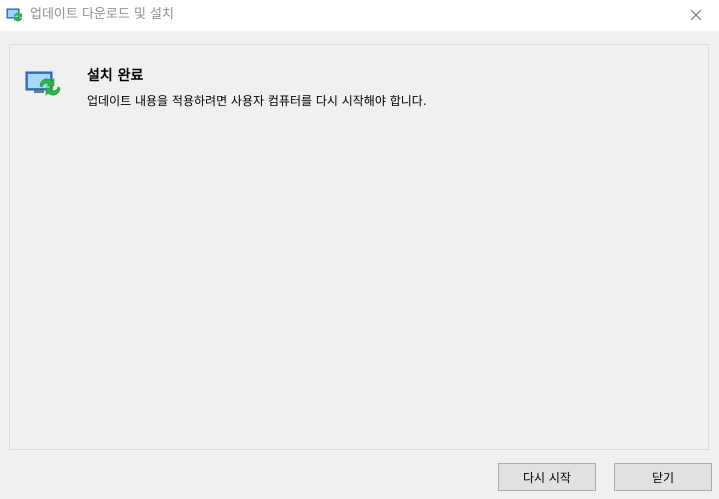 The image size is (719, 499). I want to click on restart-button: 다시 시작, so click(547, 477).